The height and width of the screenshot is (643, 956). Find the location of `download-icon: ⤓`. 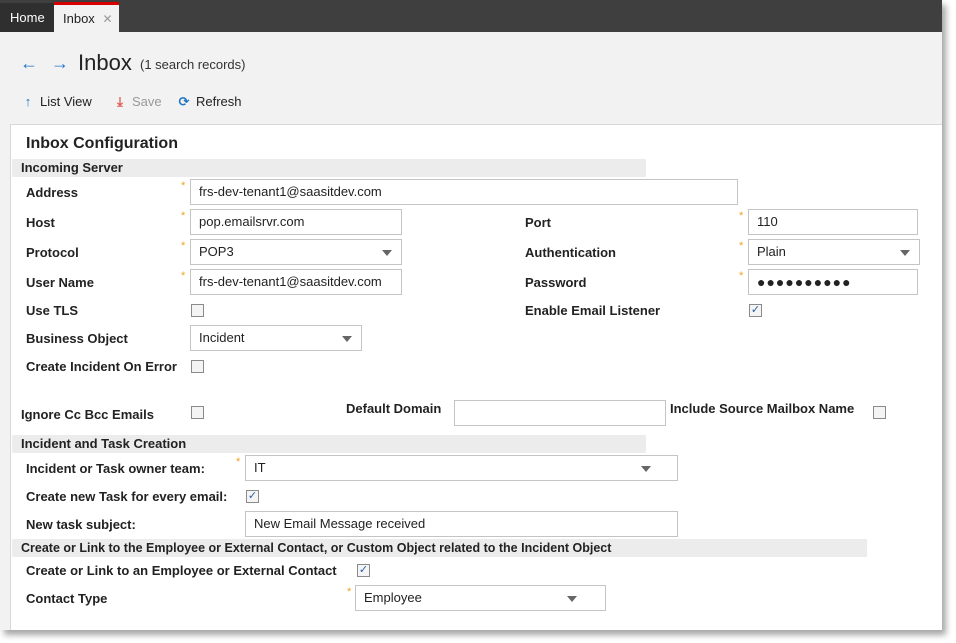

download-icon: ⤓ is located at coordinates (120, 101).